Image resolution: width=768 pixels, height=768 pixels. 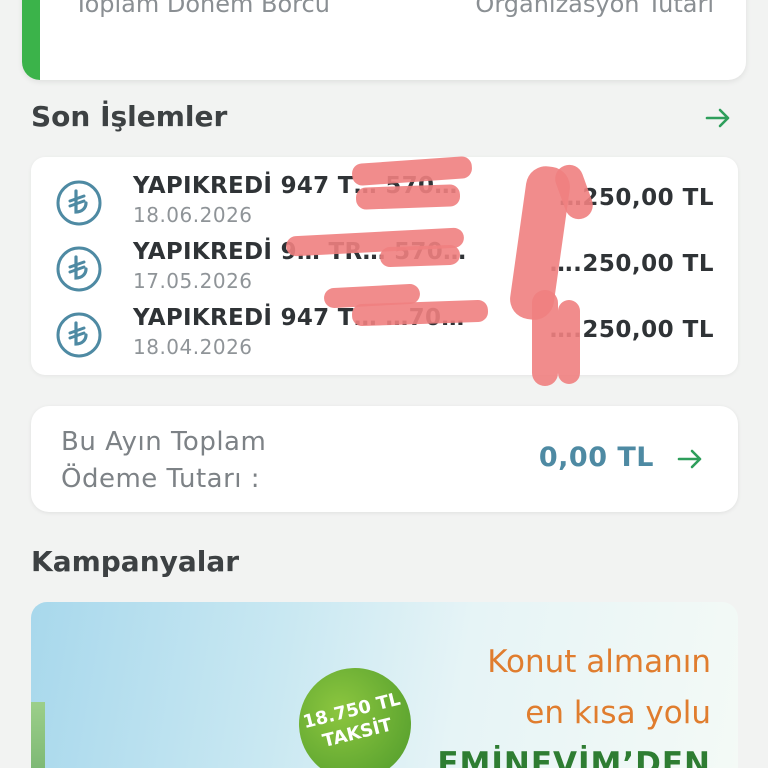 I want to click on card-accent-bar, so click(x=31, y=40).